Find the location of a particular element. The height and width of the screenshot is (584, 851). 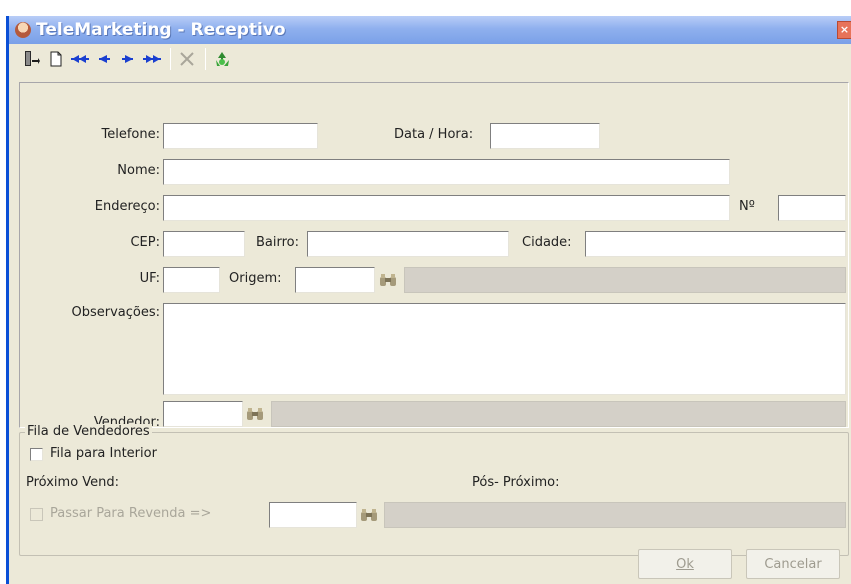

first-record-icon is located at coordinates (80, 59).